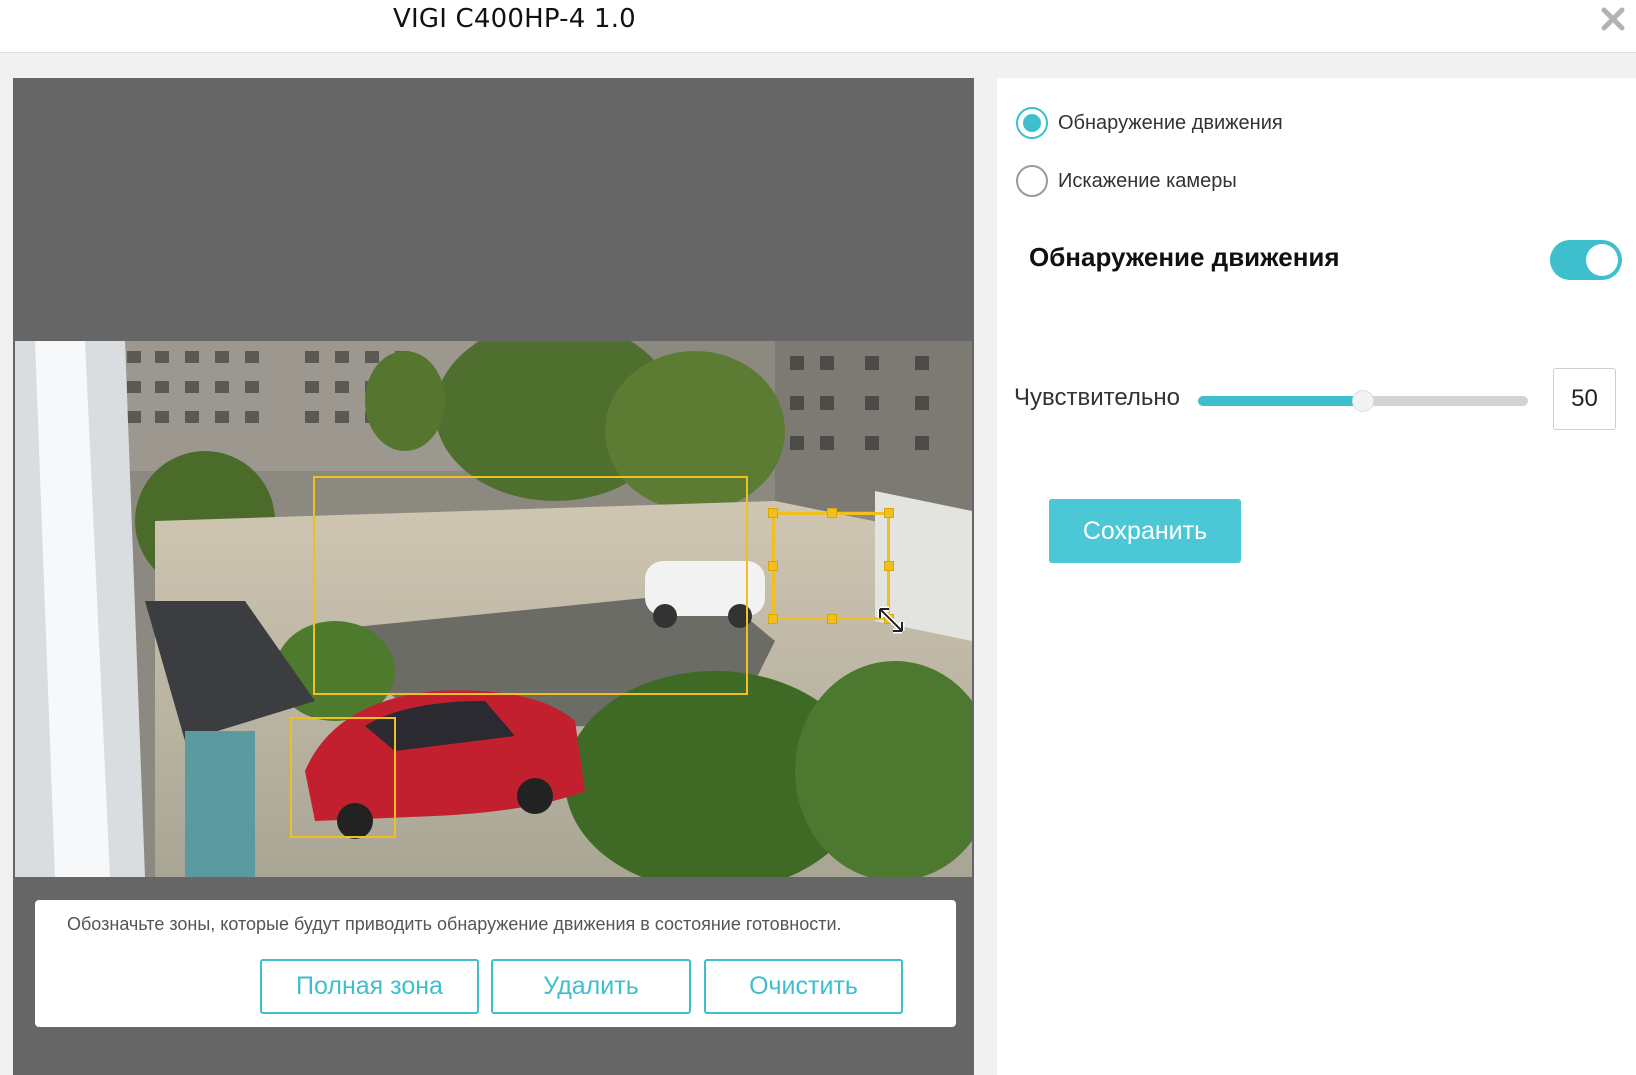  I want to click on motion-enable-toggle, so click(1586, 260).